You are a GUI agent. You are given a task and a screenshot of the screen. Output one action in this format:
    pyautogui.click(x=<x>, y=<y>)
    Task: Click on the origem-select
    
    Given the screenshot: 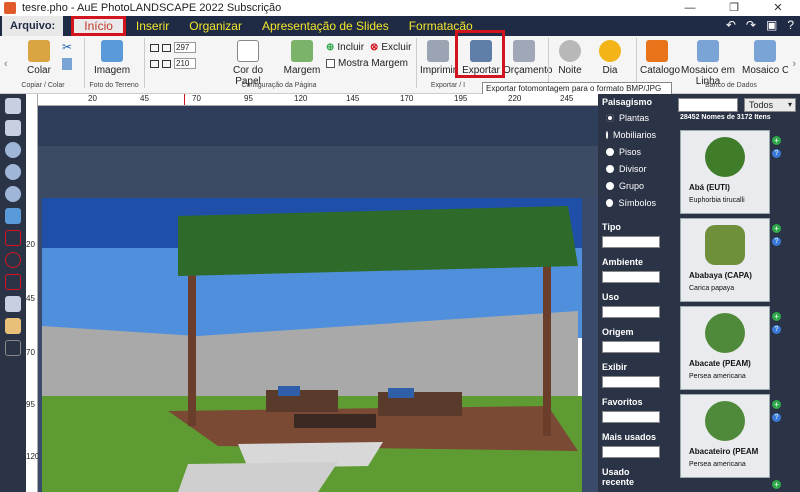 What is the action you would take?
    pyautogui.click(x=631, y=347)
    